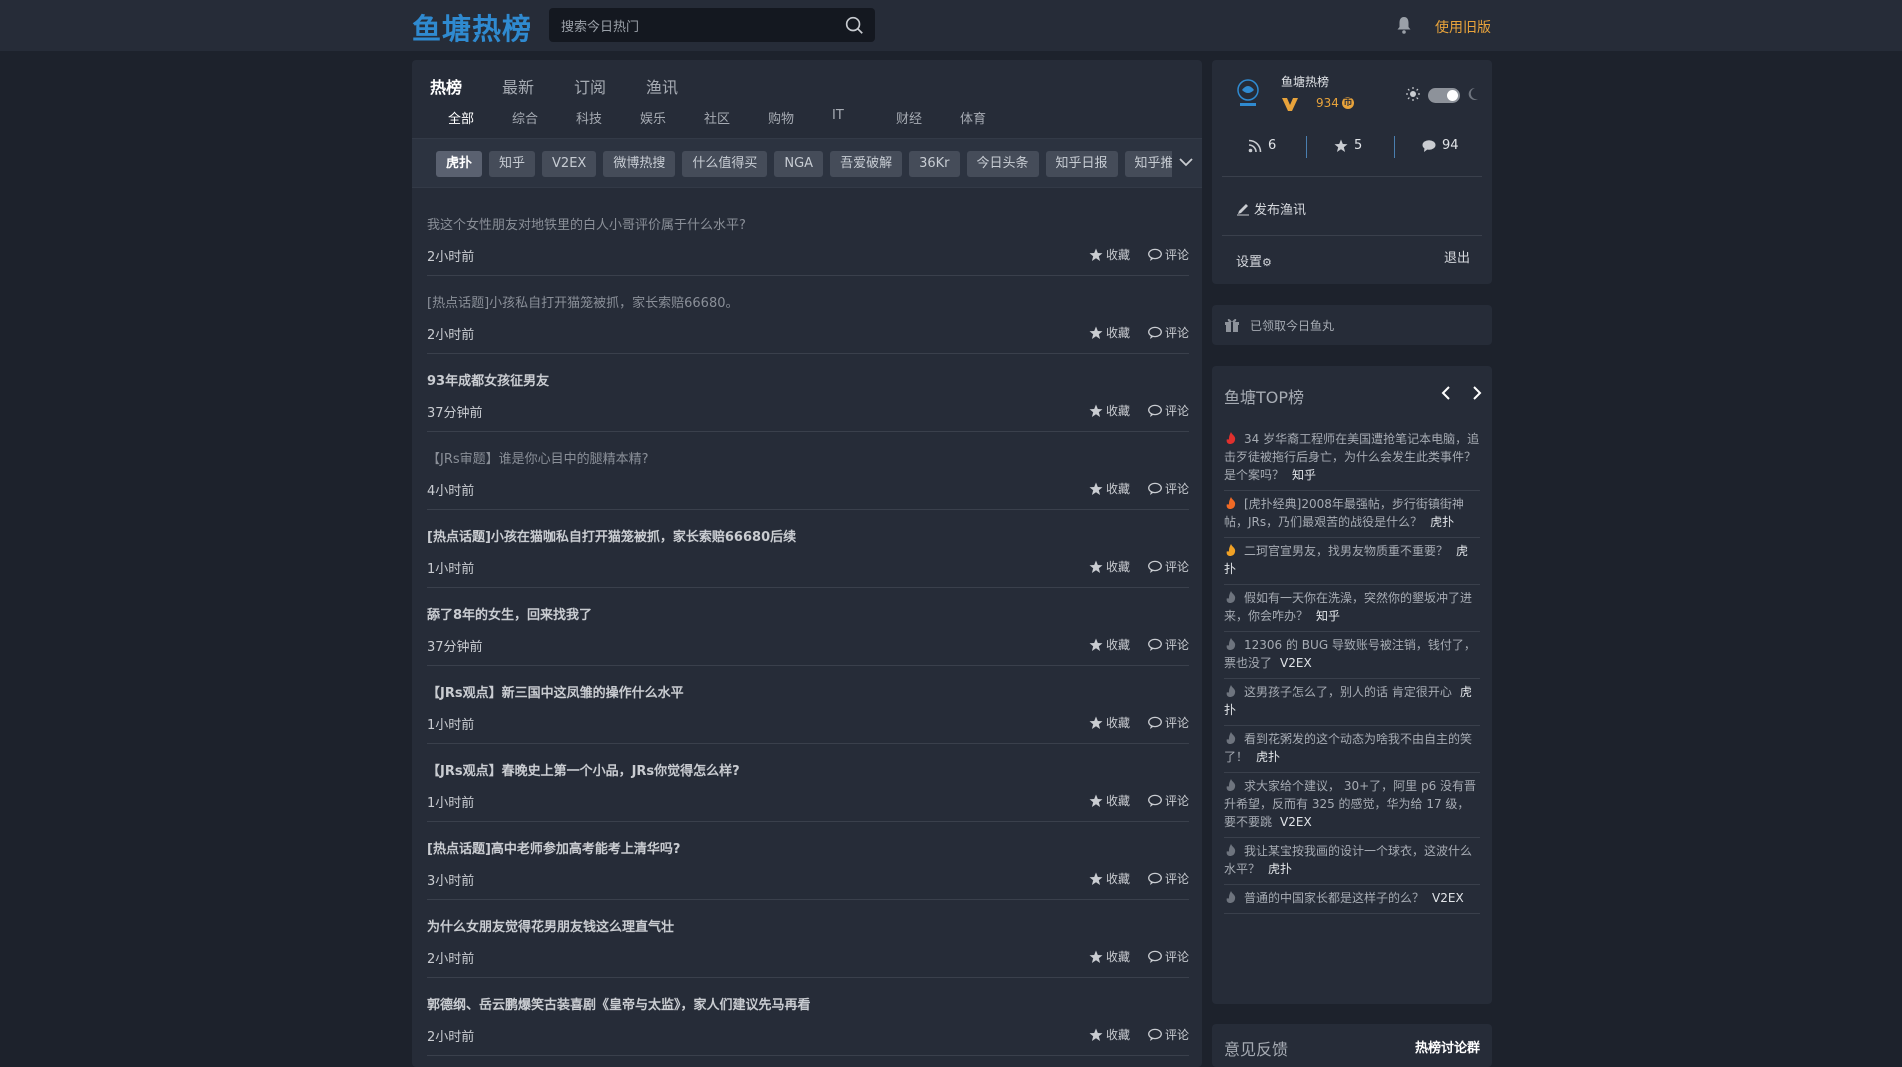 The width and height of the screenshot is (1902, 1067). What do you see at coordinates (1348, 860) in the screenshot?
I see `top-item-title: 我让某宝按我画的设计一个球衣，这波什么水平？` at bounding box center [1348, 860].